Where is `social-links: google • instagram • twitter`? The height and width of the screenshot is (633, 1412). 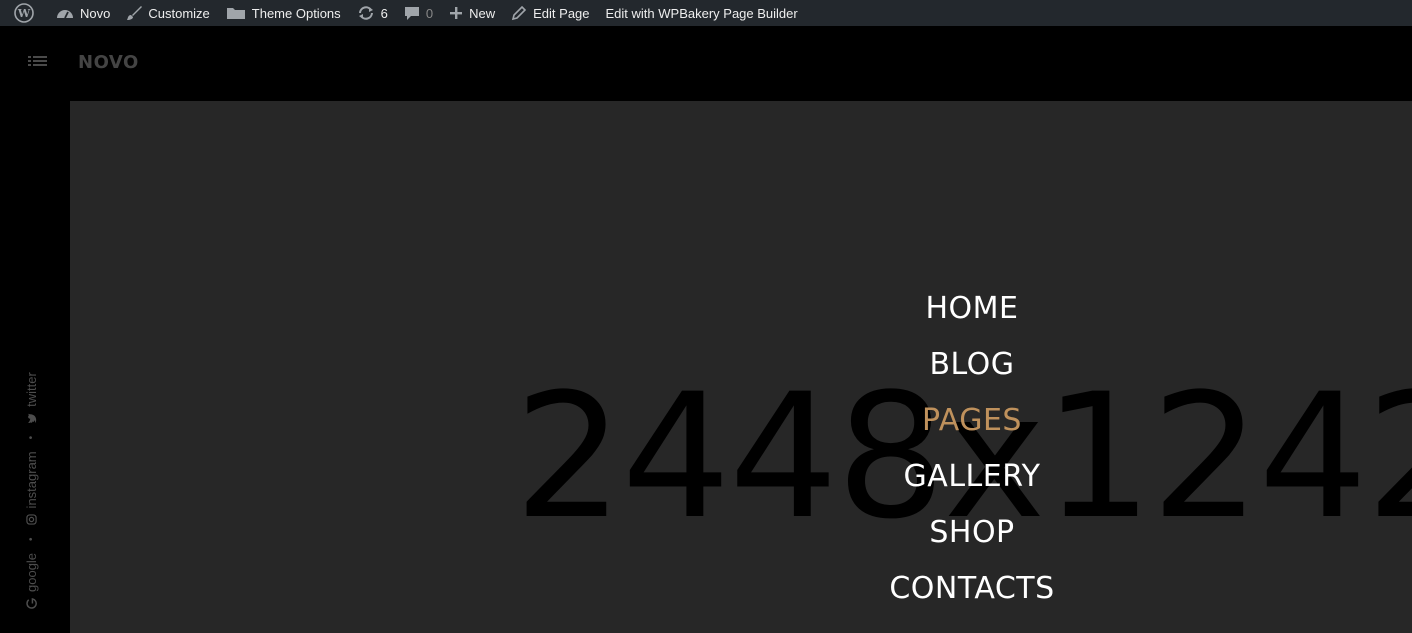 social-links: google • instagram • twitter is located at coordinates (31, 464).